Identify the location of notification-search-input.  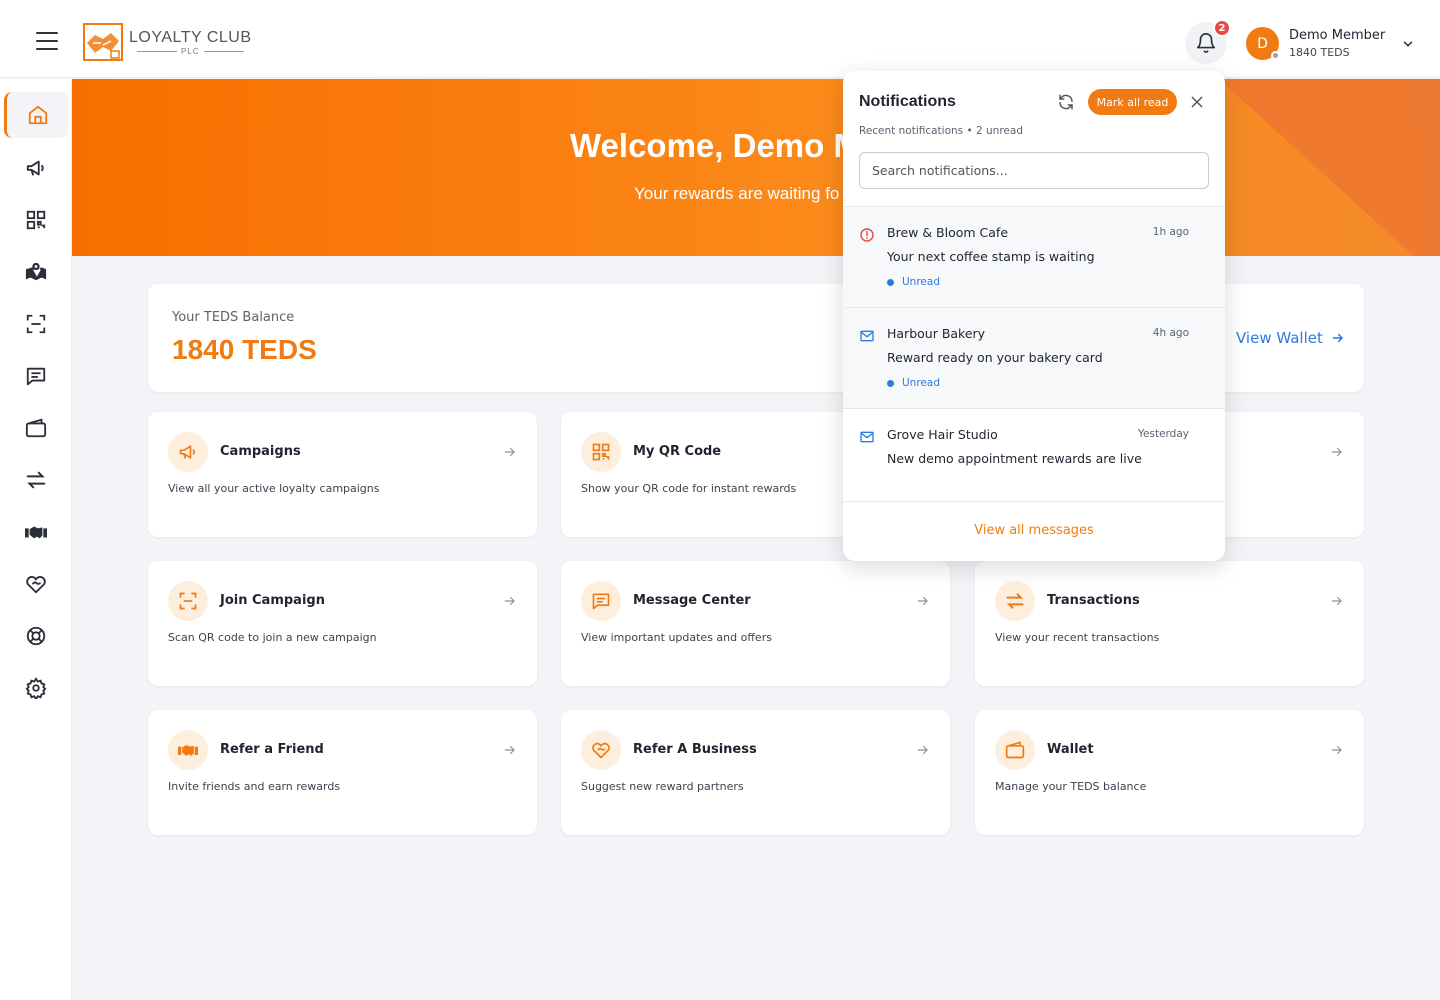
(1034, 170).